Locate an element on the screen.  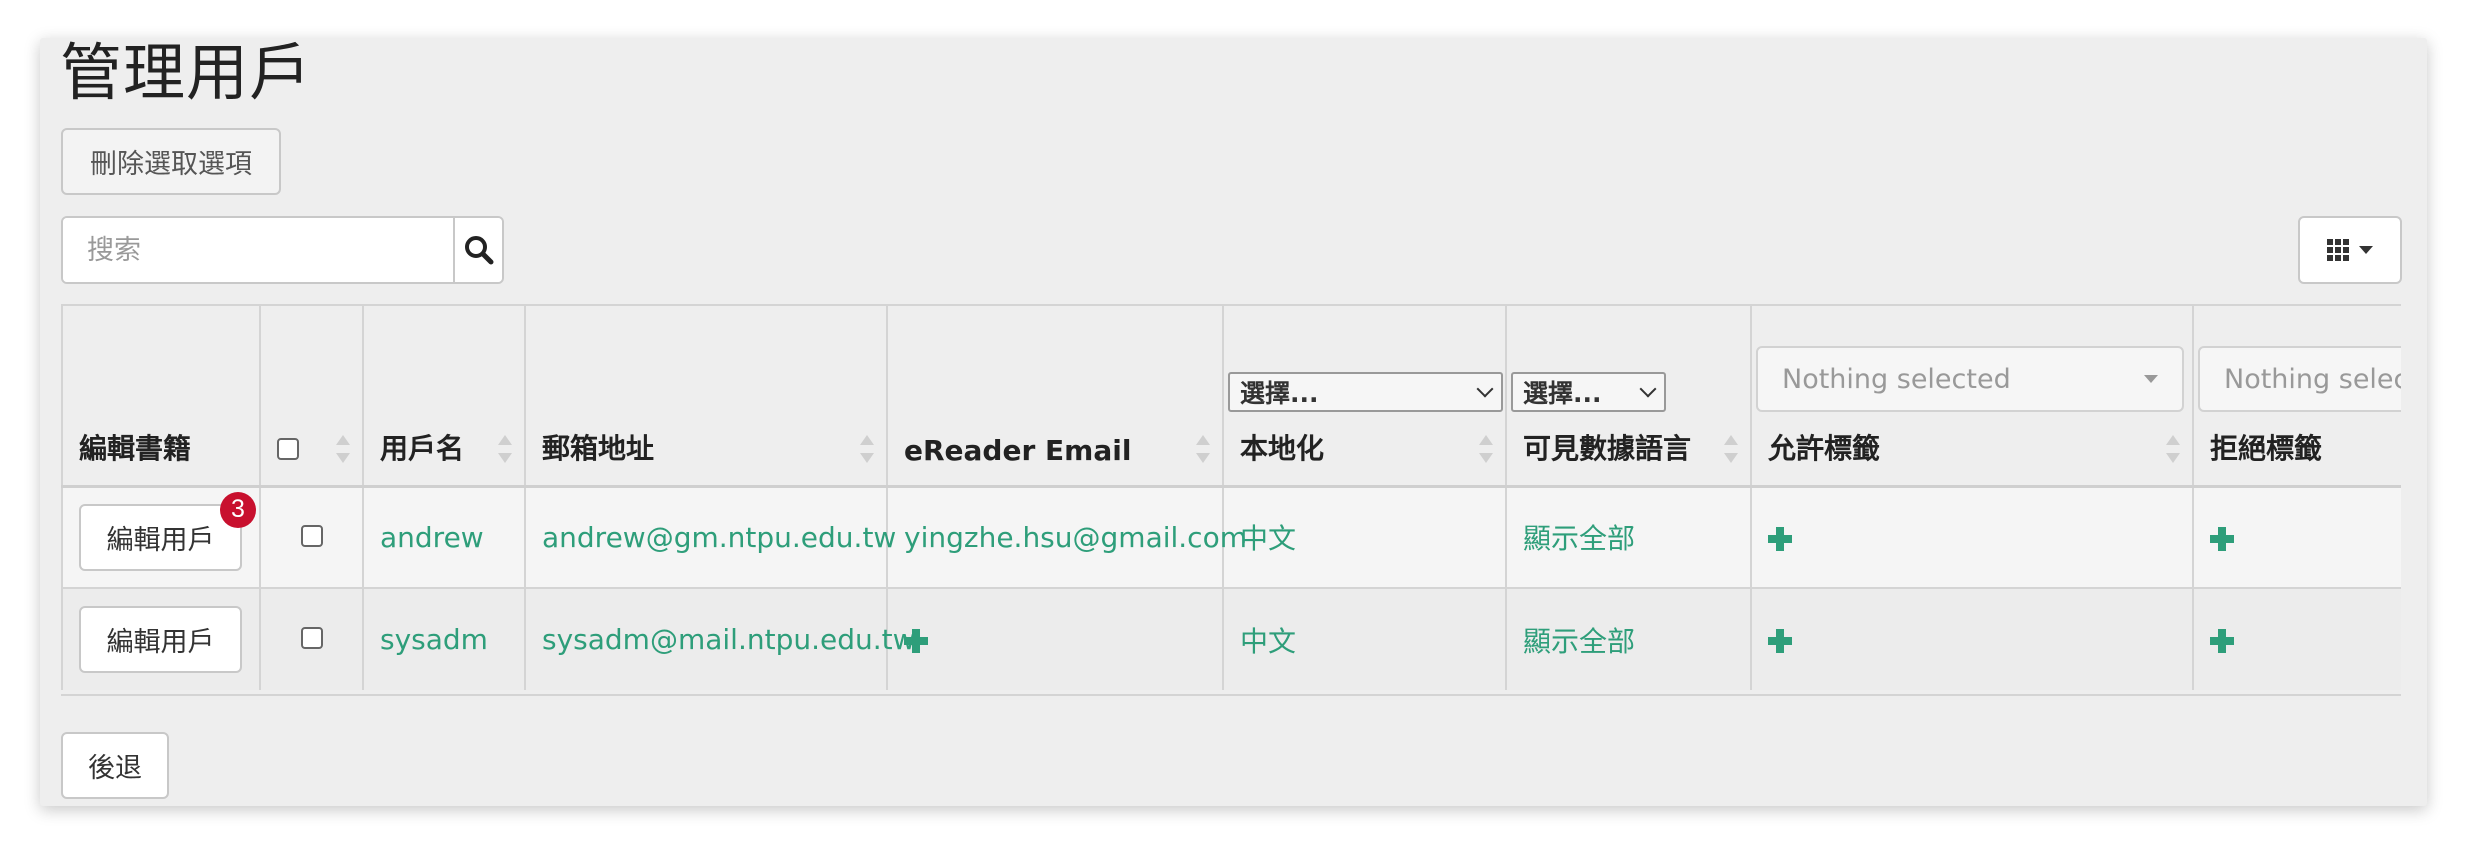
search-input is located at coordinates (258, 250).